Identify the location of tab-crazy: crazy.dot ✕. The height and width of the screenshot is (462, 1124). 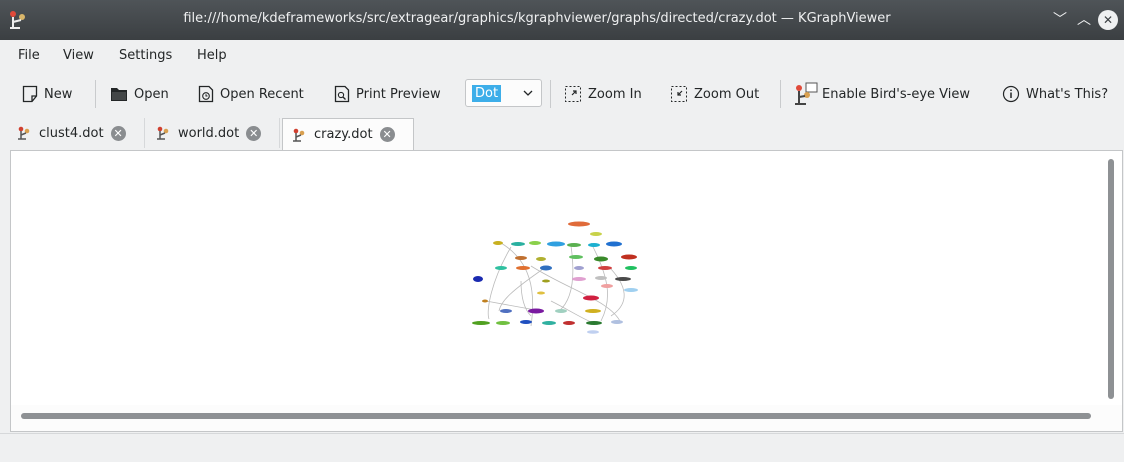
(348, 134).